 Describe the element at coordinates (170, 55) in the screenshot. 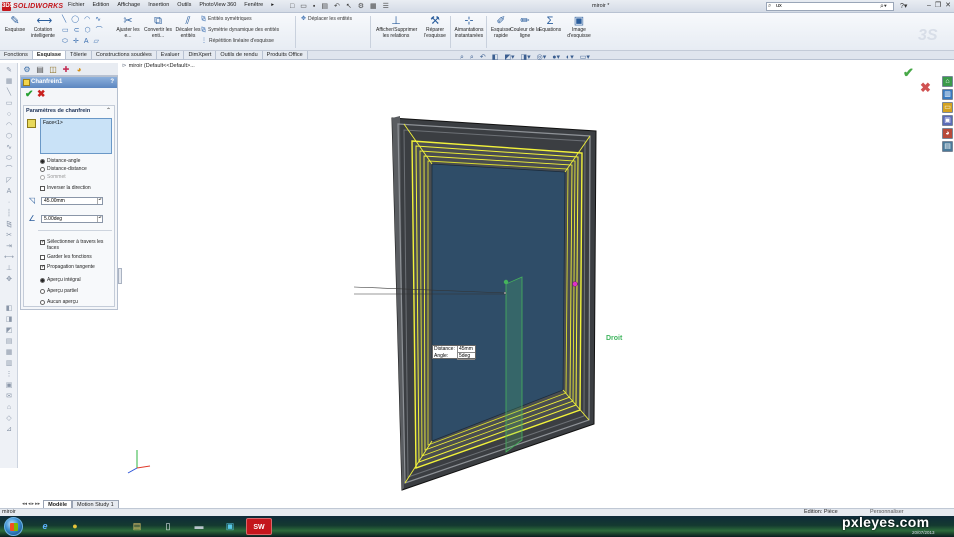

I see `tab-evaluer: Evaluer` at that location.